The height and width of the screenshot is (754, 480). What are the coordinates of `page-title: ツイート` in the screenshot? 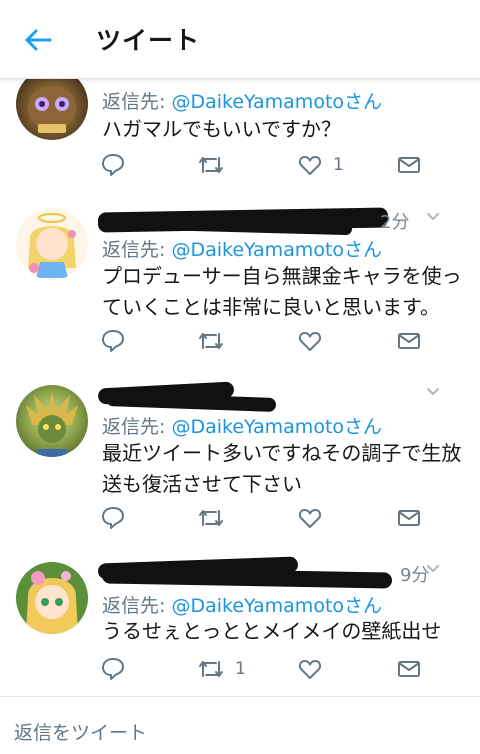 It's located at (148, 40).